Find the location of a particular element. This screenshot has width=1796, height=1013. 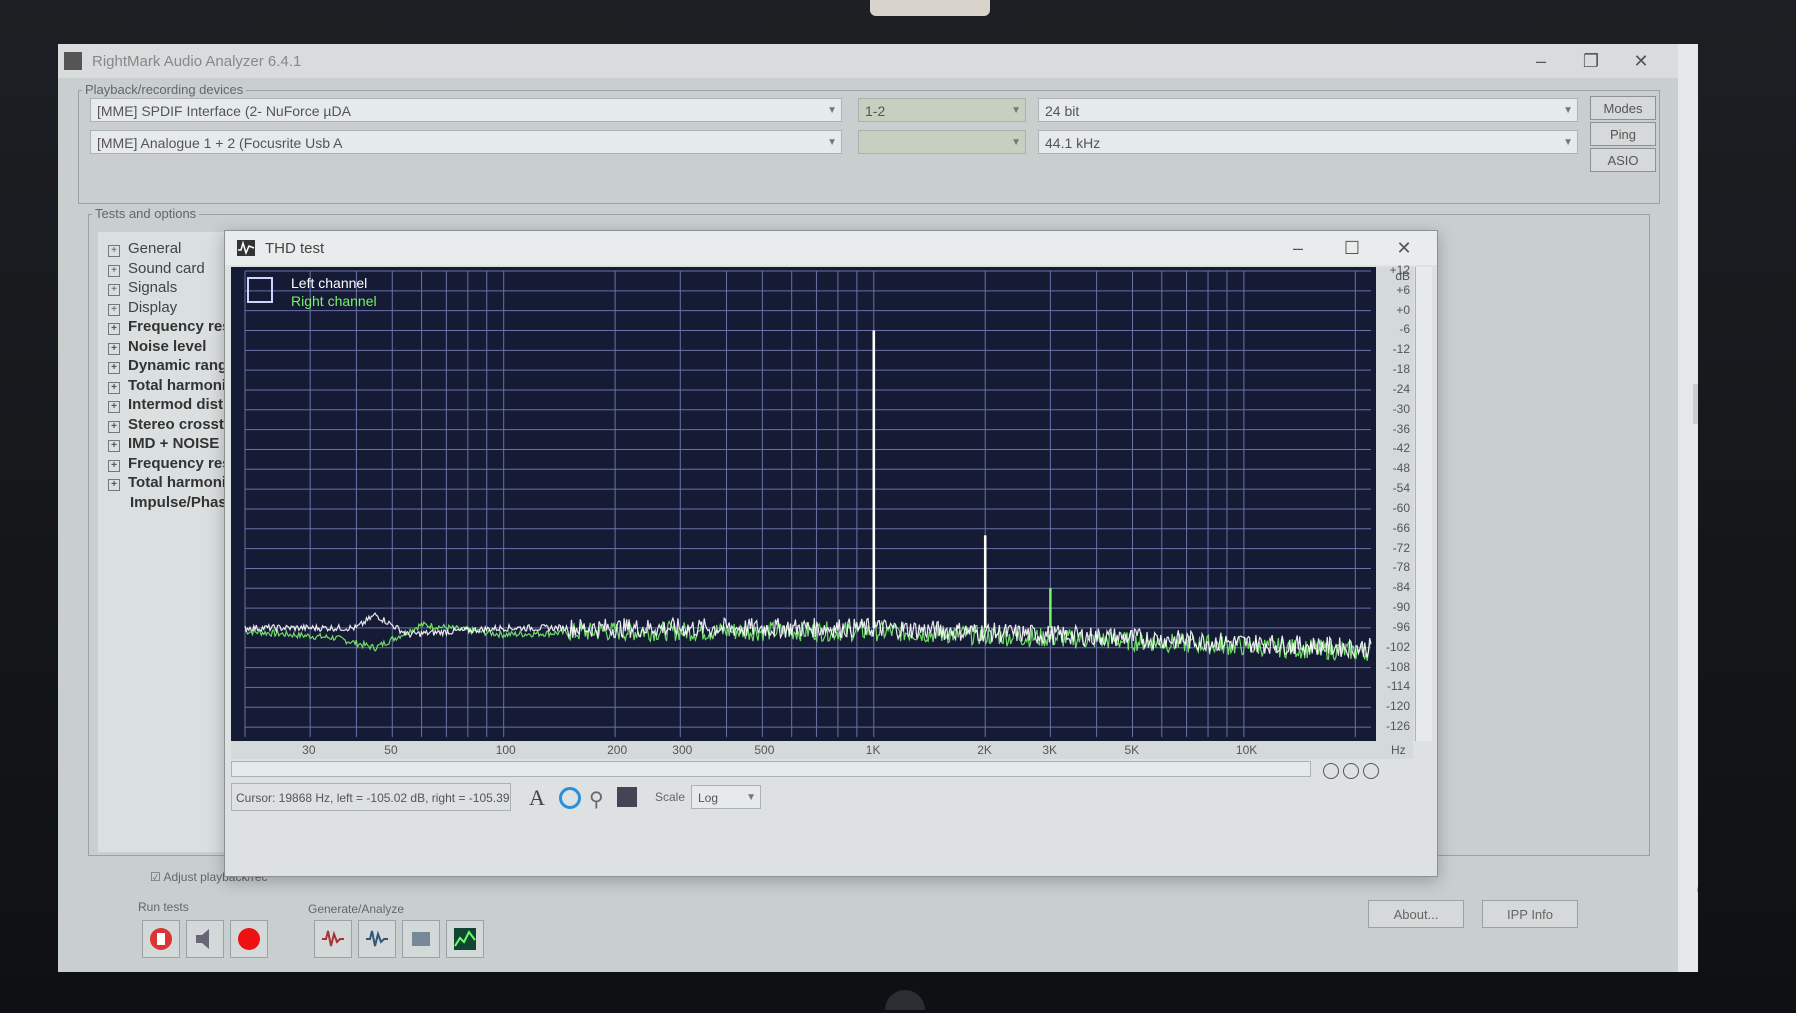

checkbox: ☑ is located at coordinates (155, 877).